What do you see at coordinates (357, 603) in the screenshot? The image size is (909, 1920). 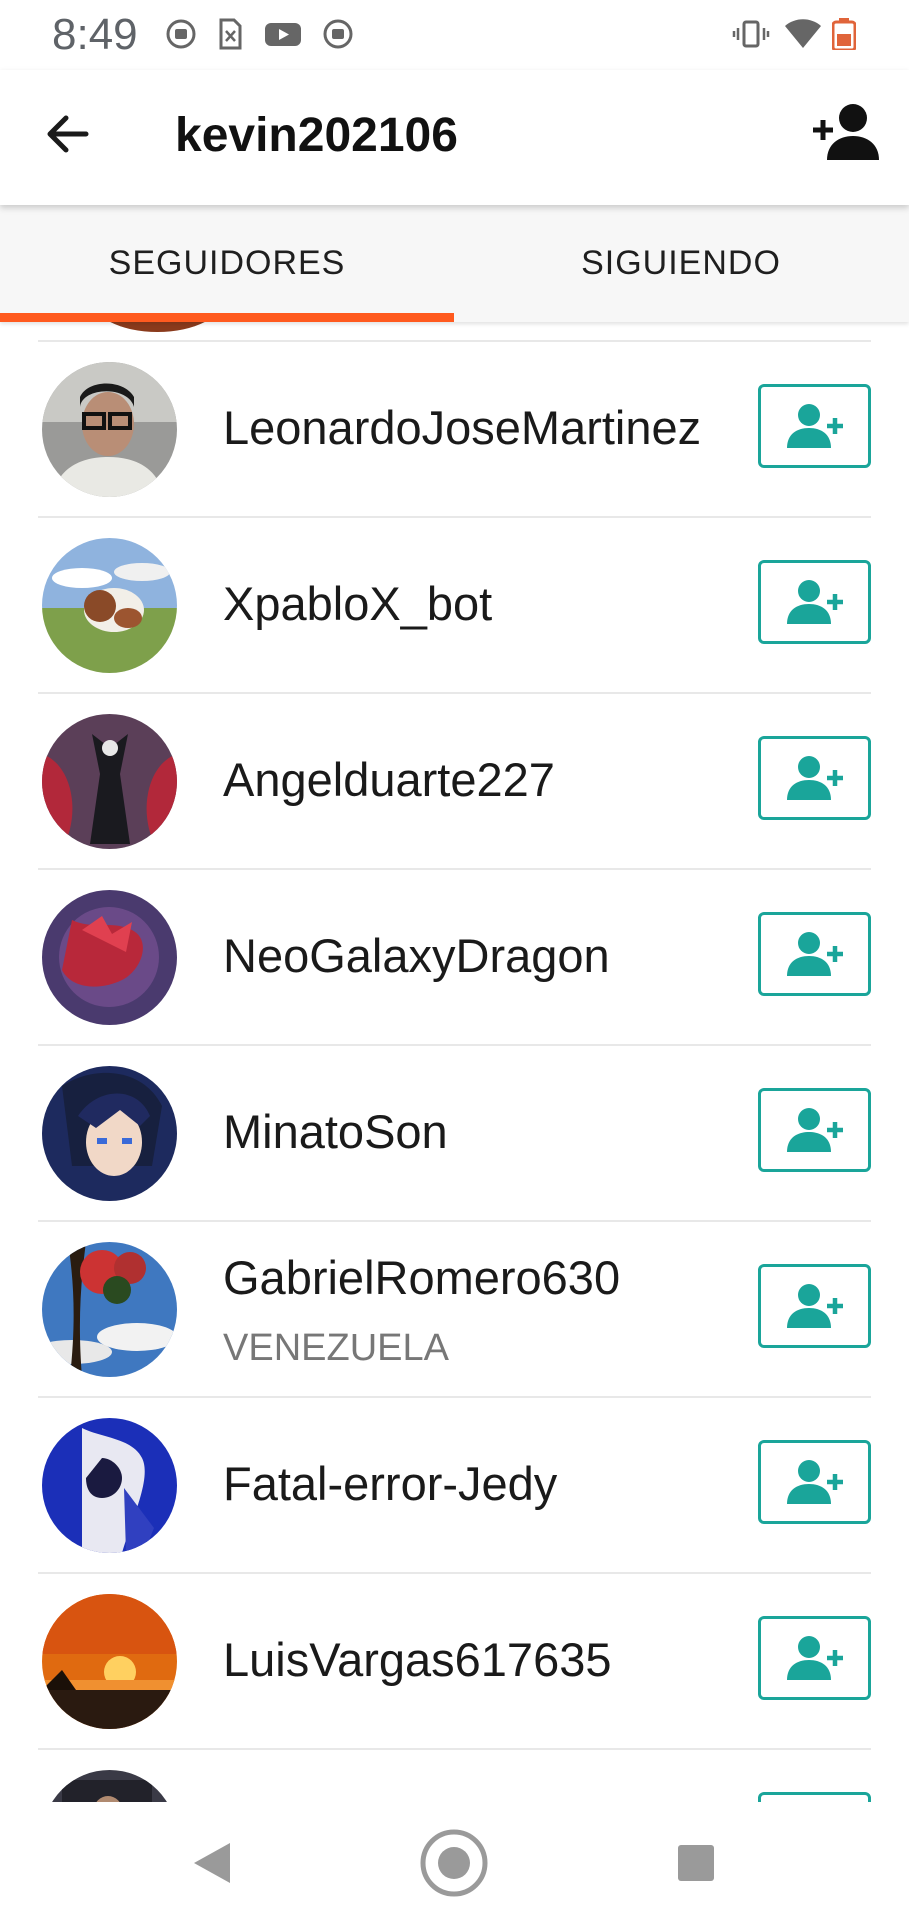 I see `follower-name: XpabloX_bot` at bounding box center [357, 603].